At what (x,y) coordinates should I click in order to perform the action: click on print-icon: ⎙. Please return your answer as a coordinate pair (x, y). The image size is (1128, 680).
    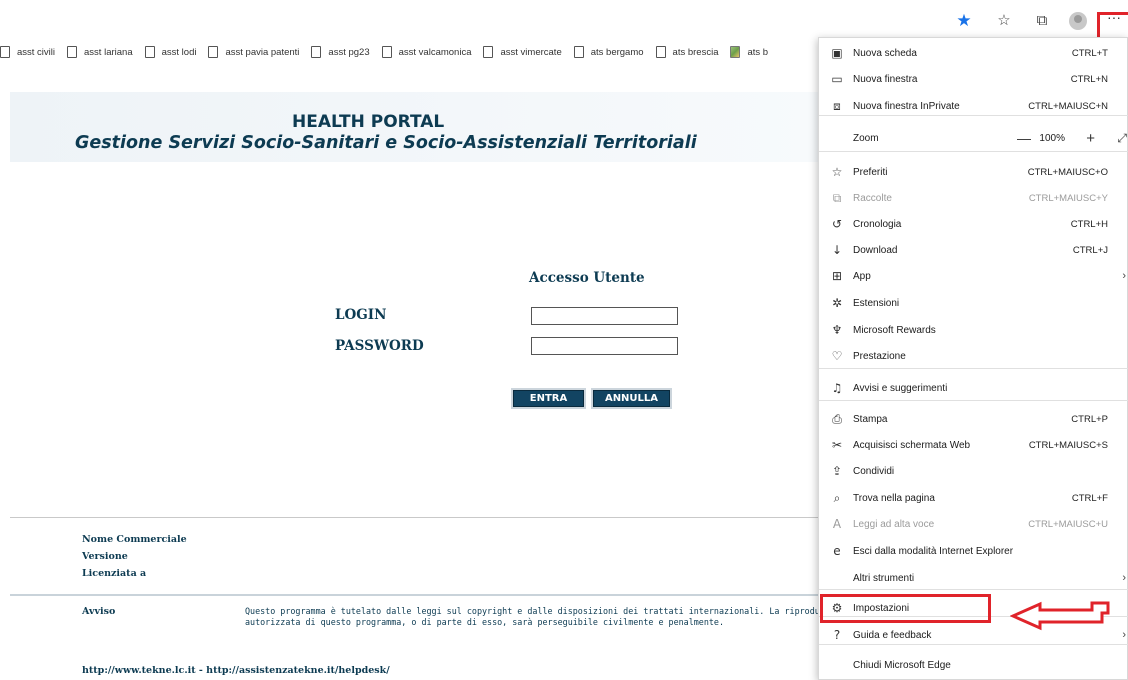
    Looking at the image, I should click on (837, 418).